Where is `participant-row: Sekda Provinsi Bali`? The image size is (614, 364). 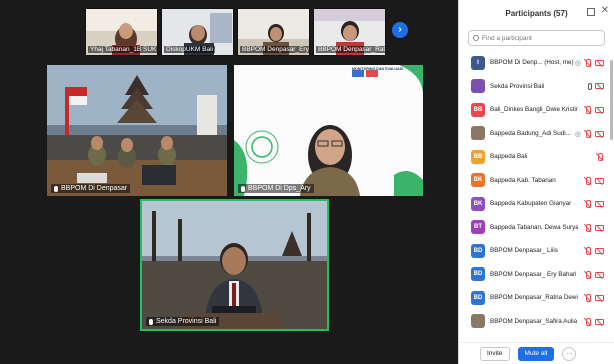
participant-row: Sekda Provinsi Bali is located at coordinates (534, 87).